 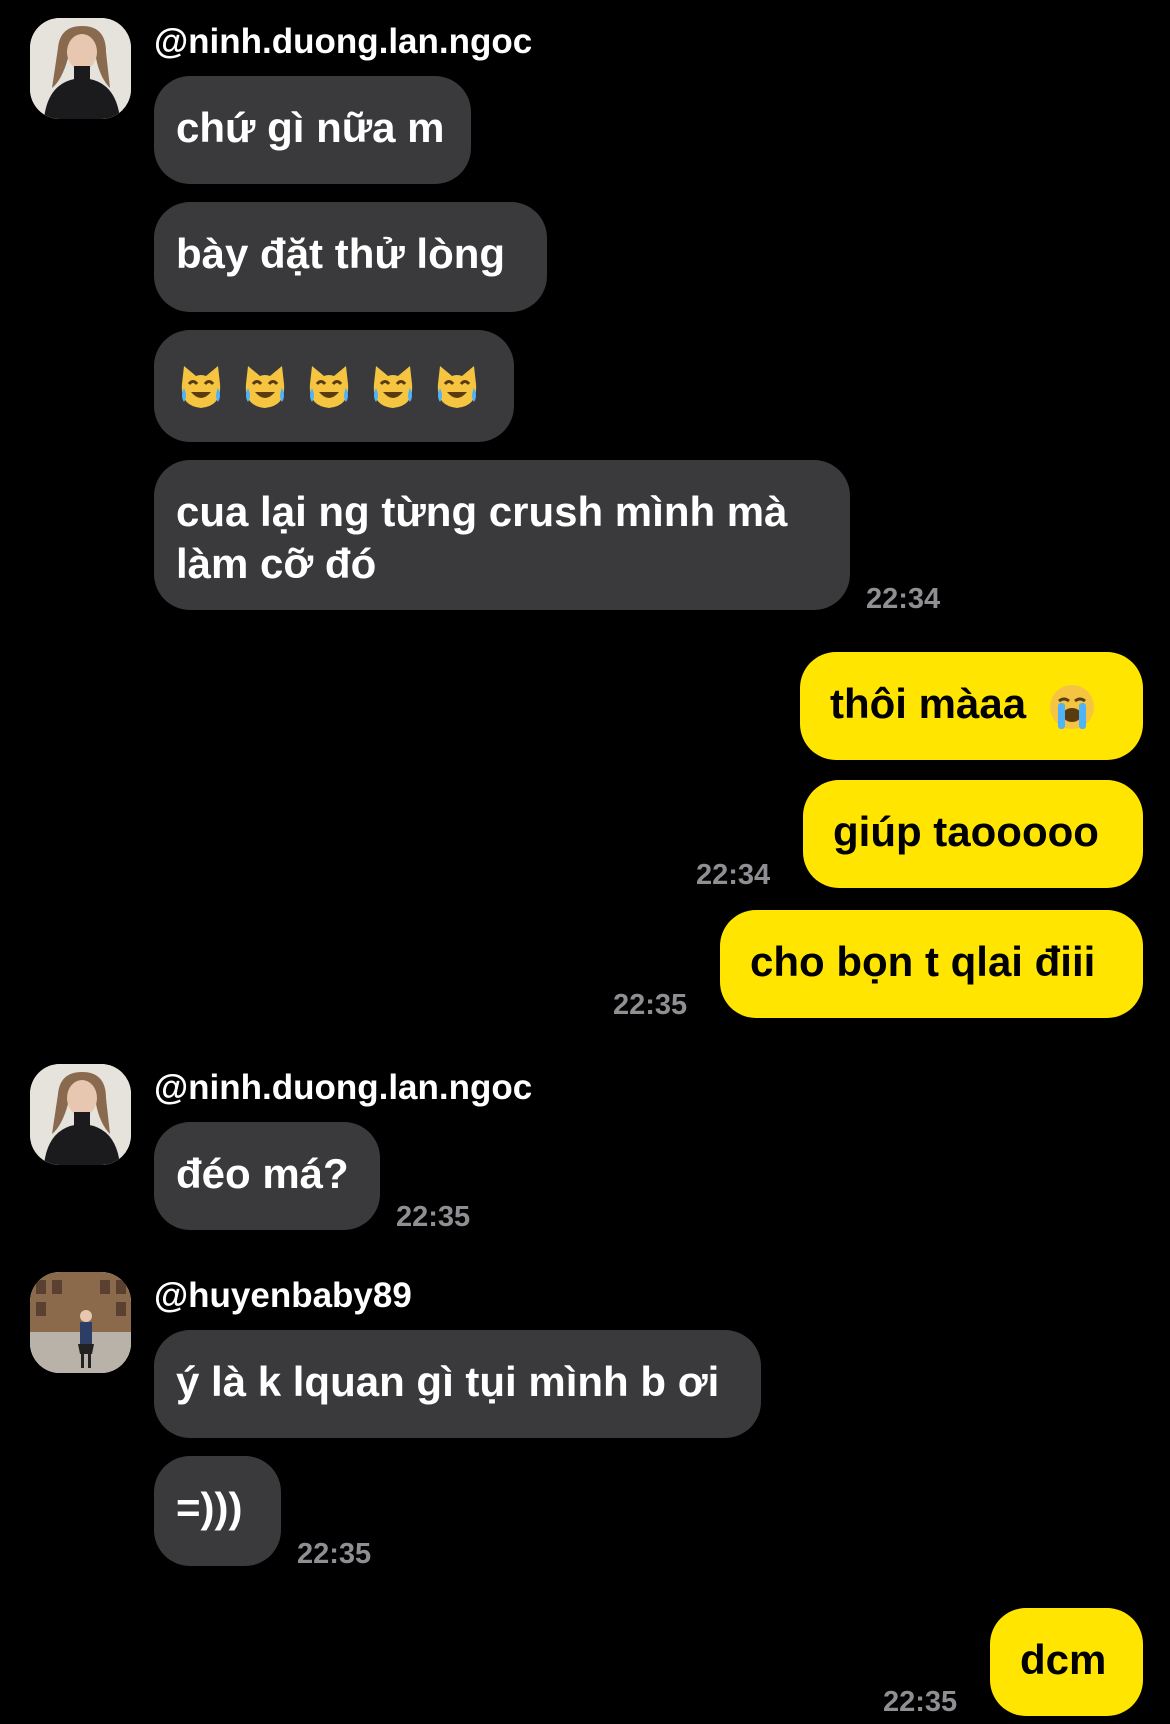 I want to click on message-text: cho bọn t qlai điii, so click(x=923, y=961).